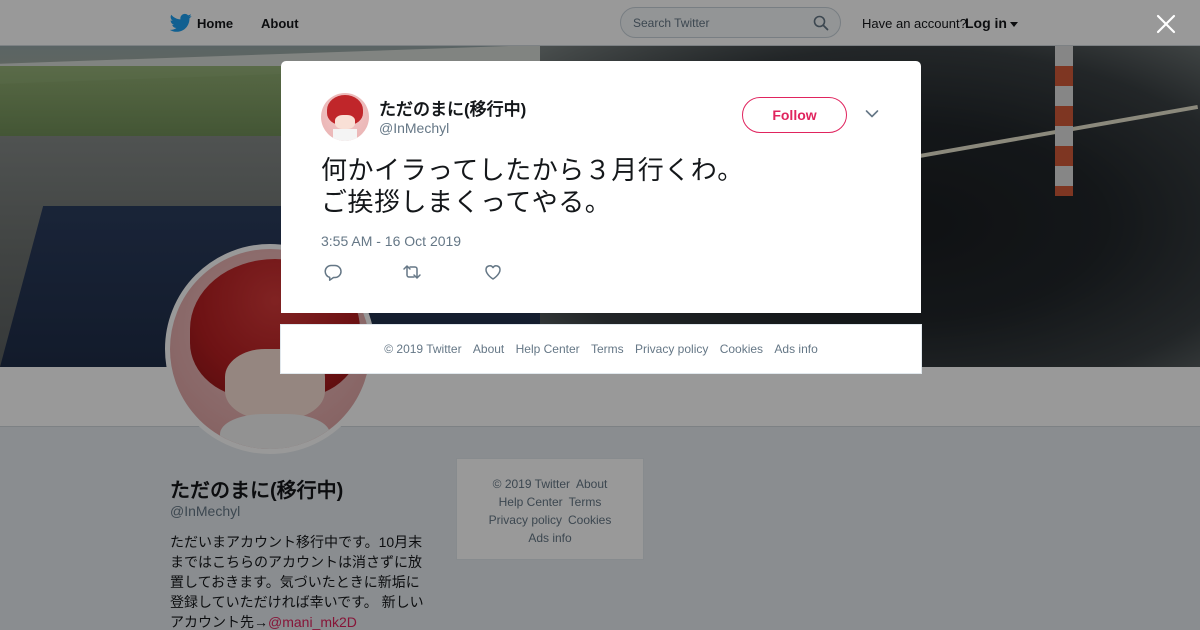 This screenshot has width=1200, height=630. I want to click on modal-footer-terms-link: Terms, so click(607, 349).